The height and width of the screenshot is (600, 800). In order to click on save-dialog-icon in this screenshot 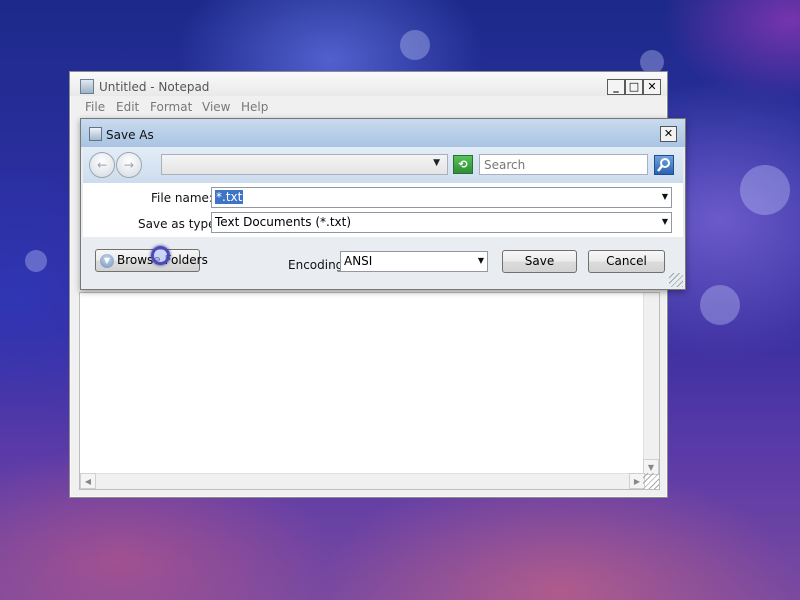, I will do `click(95, 134)`.